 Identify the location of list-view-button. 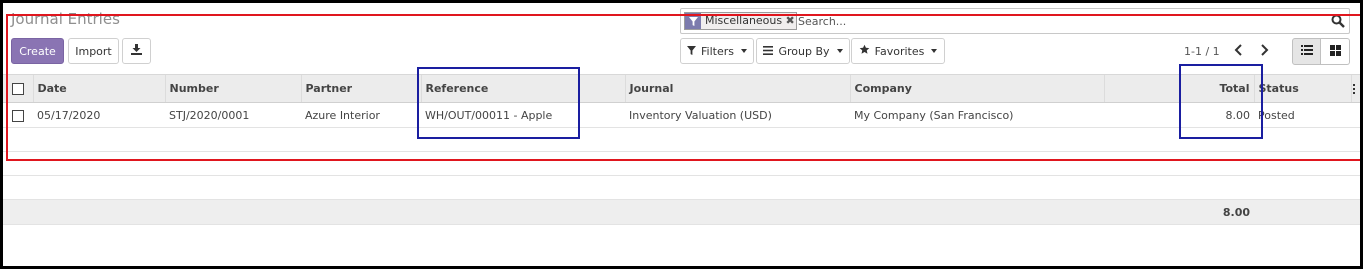
(1306, 51).